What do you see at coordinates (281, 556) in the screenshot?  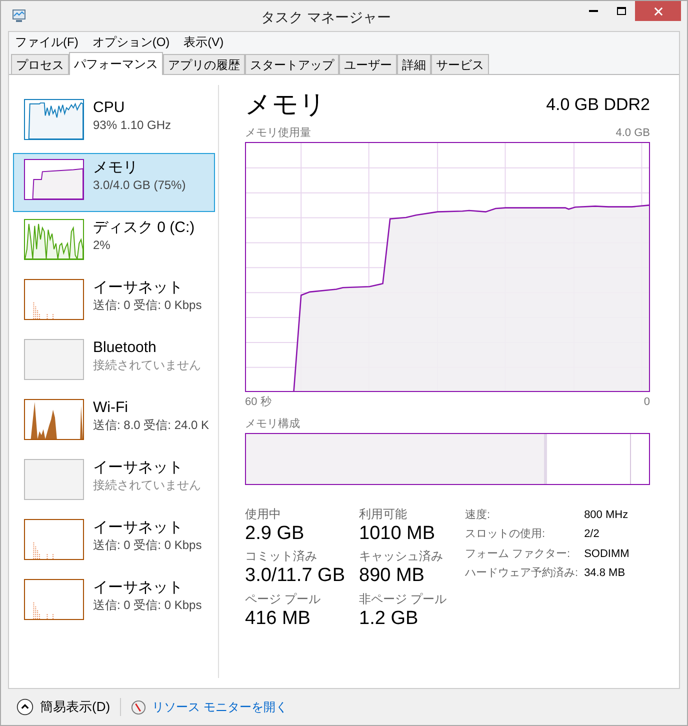 I see `stat-label: コミット済み` at bounding box center [281, 556].